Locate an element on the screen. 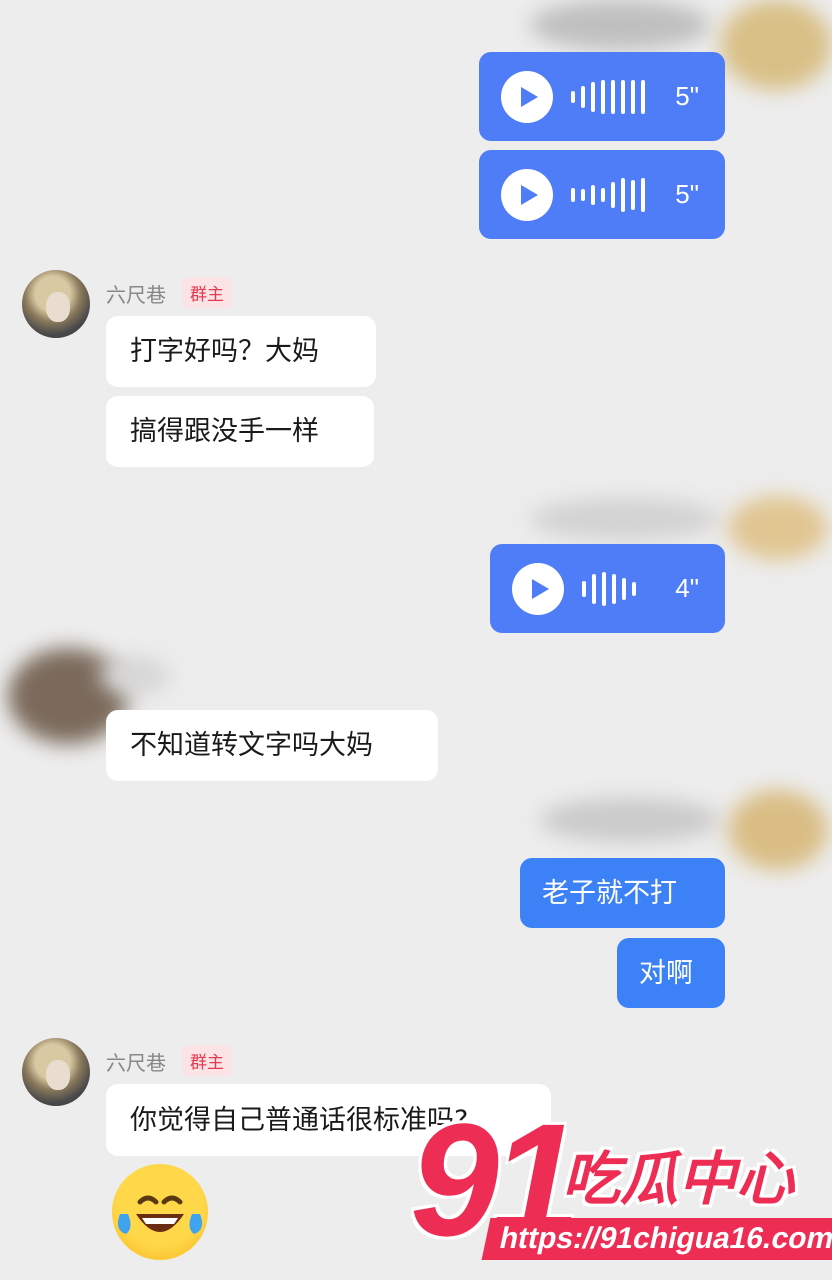 The width and height of the screenshot is (832, 1280). censor-smudge-mid is located at coordinates (625, 519).